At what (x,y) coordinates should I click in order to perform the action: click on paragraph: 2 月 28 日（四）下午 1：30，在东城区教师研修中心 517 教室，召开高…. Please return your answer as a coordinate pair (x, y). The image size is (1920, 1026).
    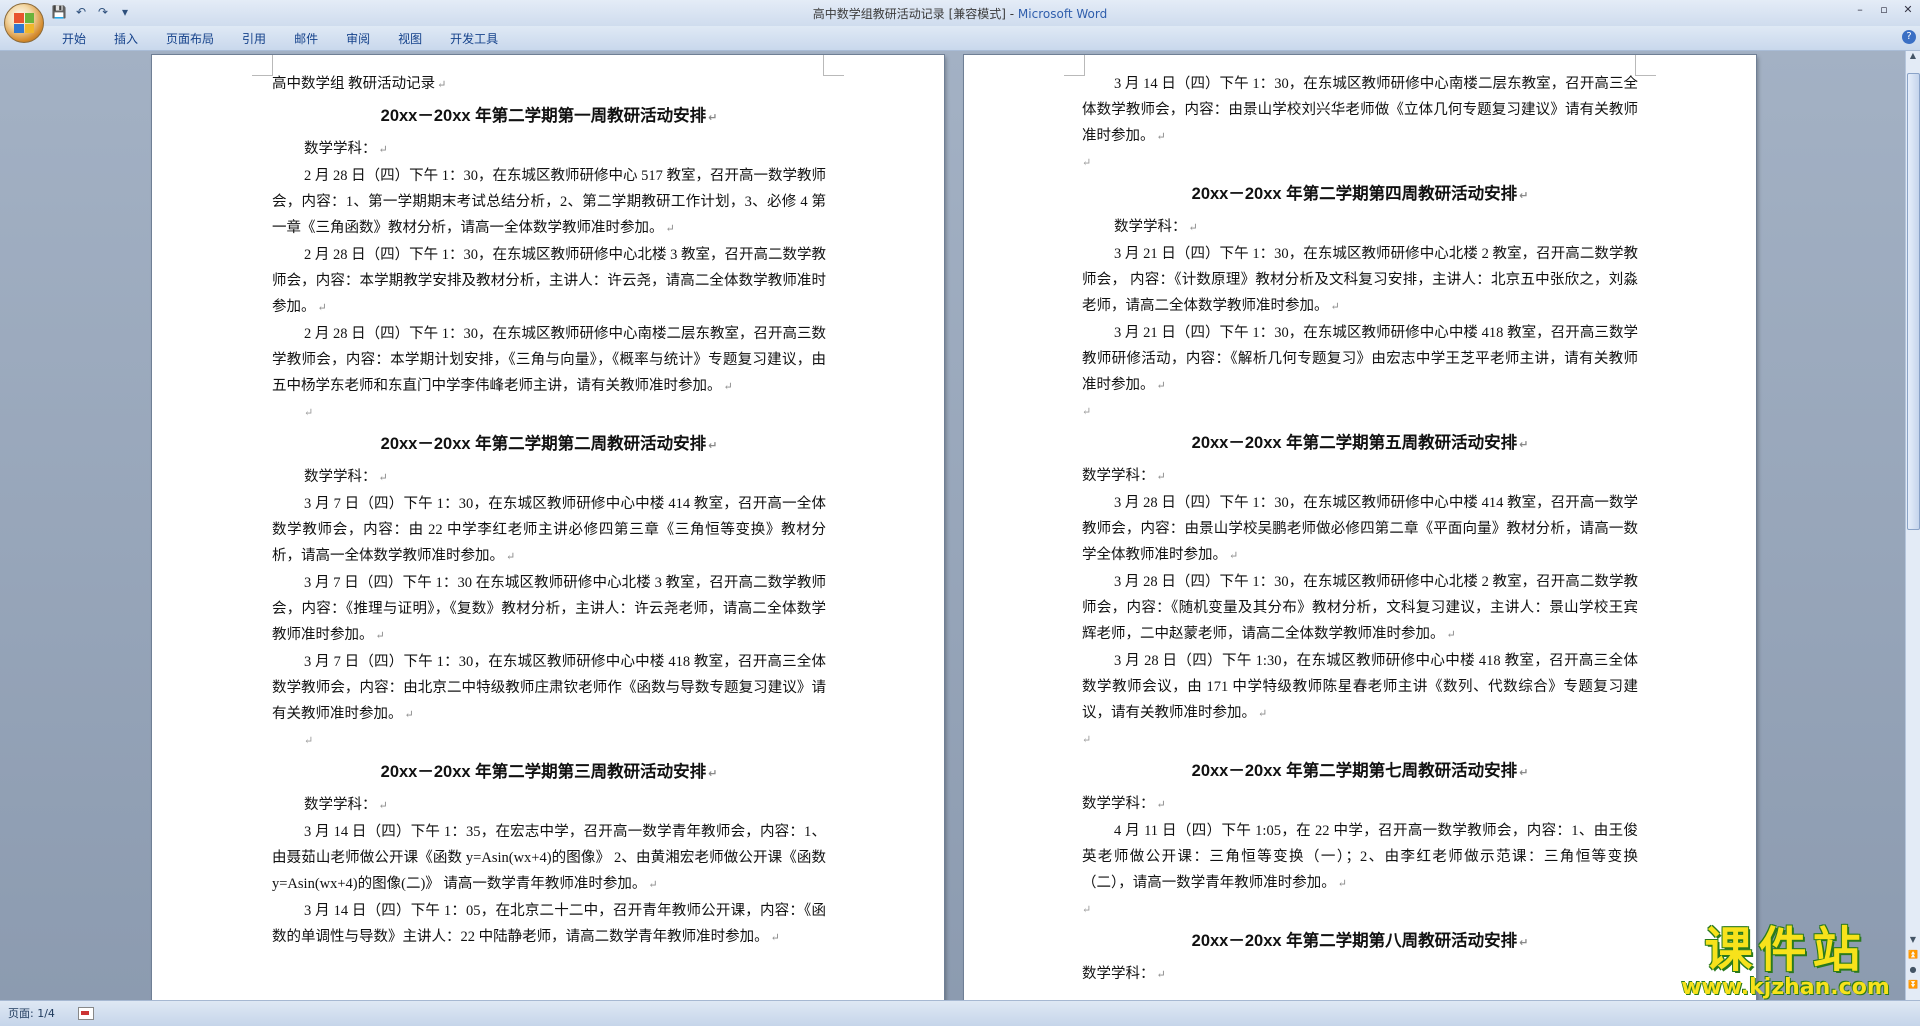
    Looking at the image, I should click on (549, 202).